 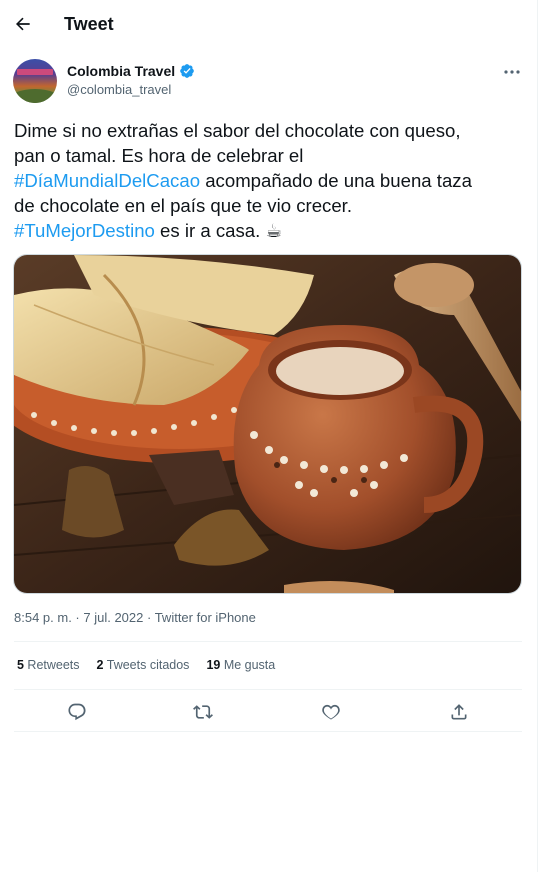 What do you see at coordinates (336, 180) in the screenshot?
I see `tweet-line-text: acompañado de una buena taza` at bounding box center [336, 180].